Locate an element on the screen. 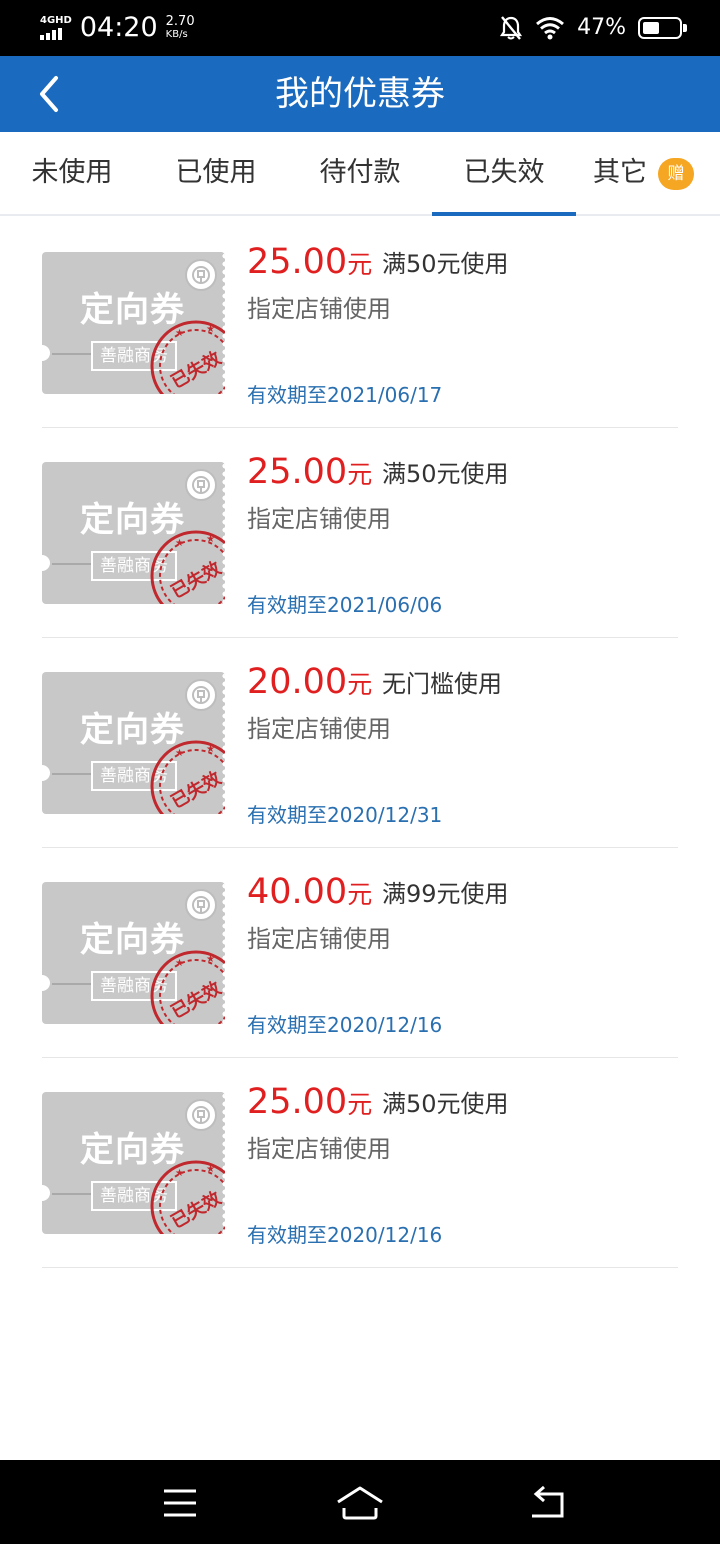  battery-fill is located at coordinates (651, 28).